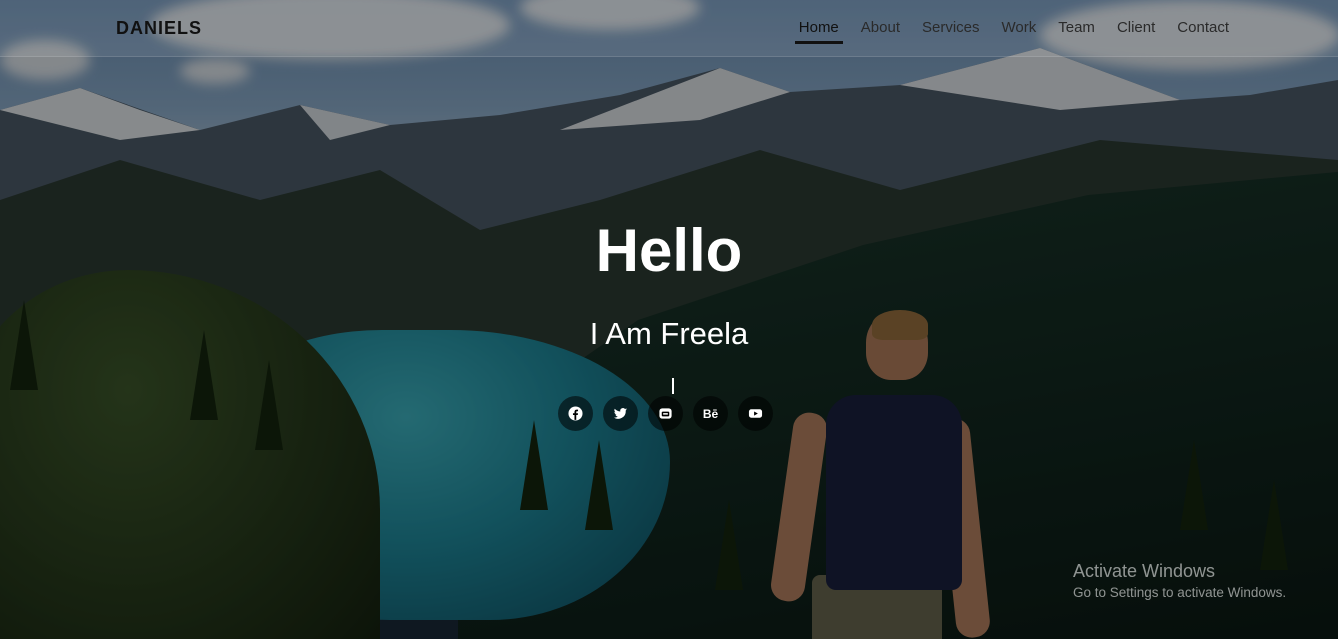 The height and width of the screenshot is (639, 1338). I want to click on nav-about: About, so click(880, 30).